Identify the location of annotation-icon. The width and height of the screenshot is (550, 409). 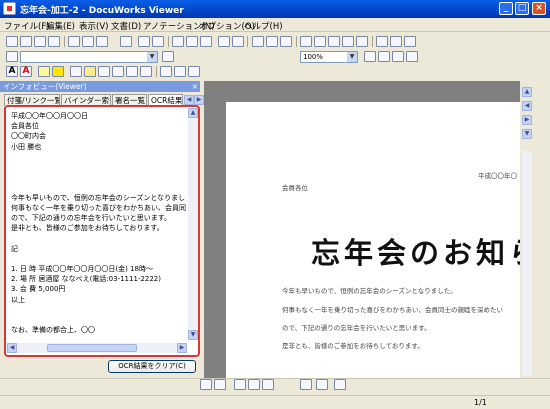
(12, 56).